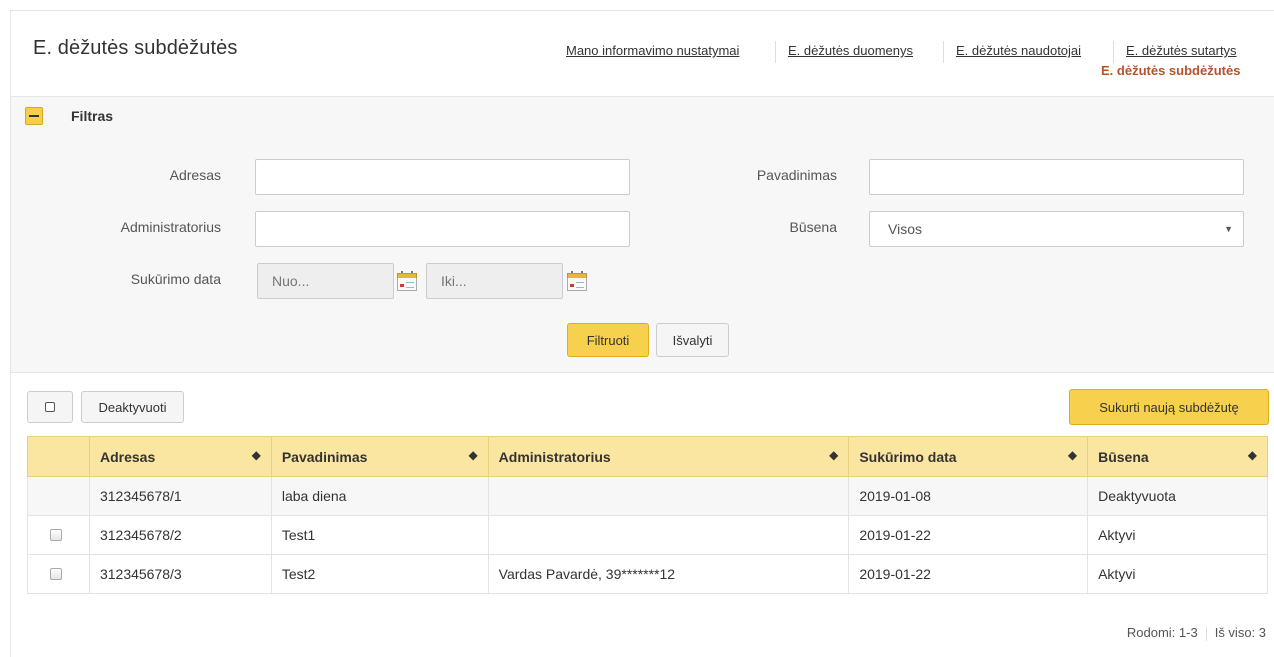 This screenshot has width=1274, height=657. I want to click on cell-address: 312345678/3, so click(180, 574).